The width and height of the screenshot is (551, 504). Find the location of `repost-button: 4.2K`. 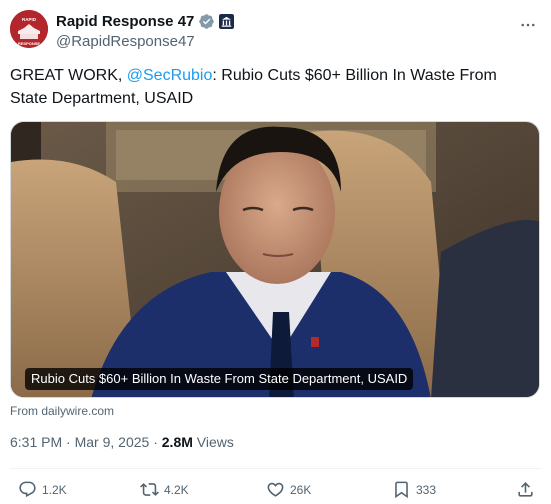

repost-button: 4.2K is located at coordinates (164, 489).